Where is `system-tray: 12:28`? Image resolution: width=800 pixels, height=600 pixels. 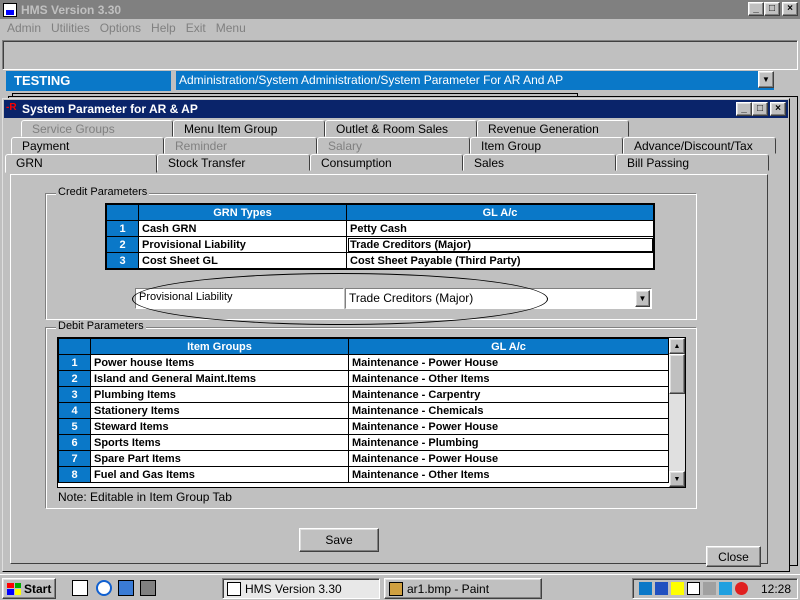
system-tray: 12:28 is located at coordinates (715, 588).